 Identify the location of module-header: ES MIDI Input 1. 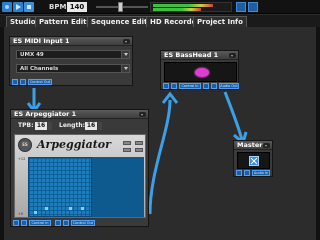
(71, 41).